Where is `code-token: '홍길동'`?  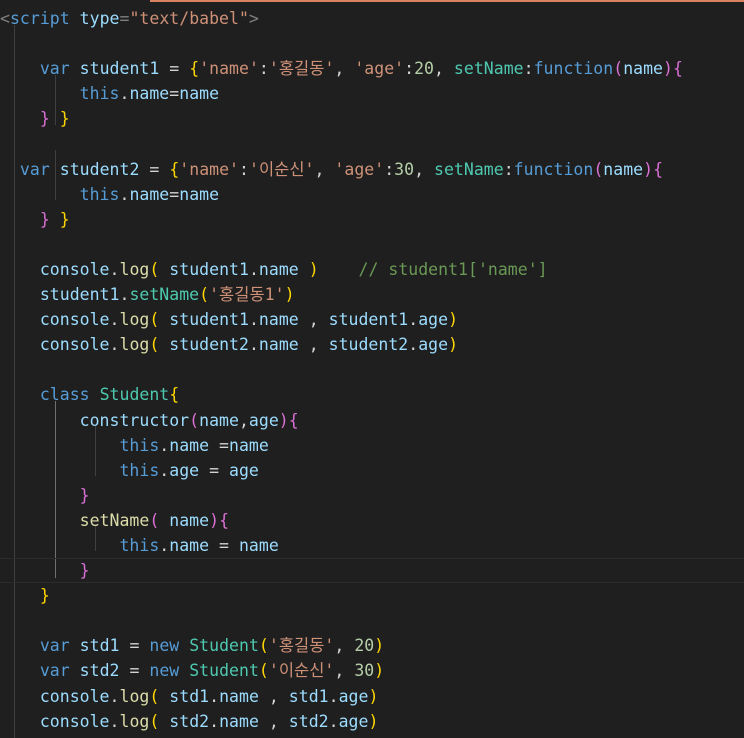 code-token: '홍길동' is located at coordinates (301, 646).